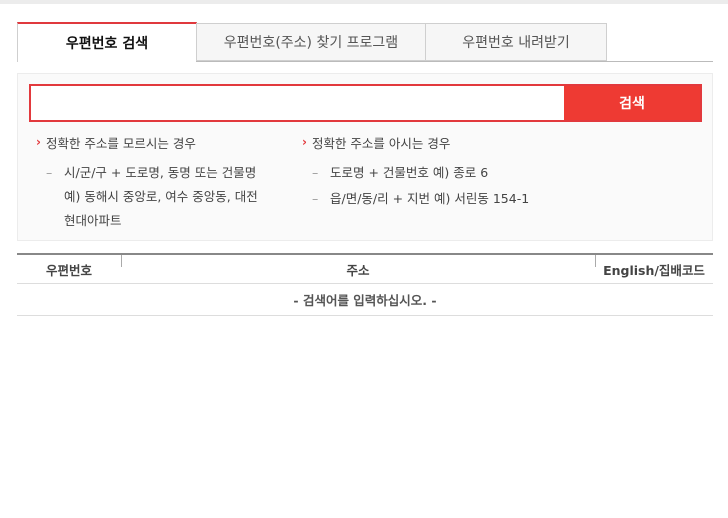 The width and height of the screenshot is (728, 518). Describe the element at coordinates (297, 103) in the screenshot. I see `search-input` at that location.